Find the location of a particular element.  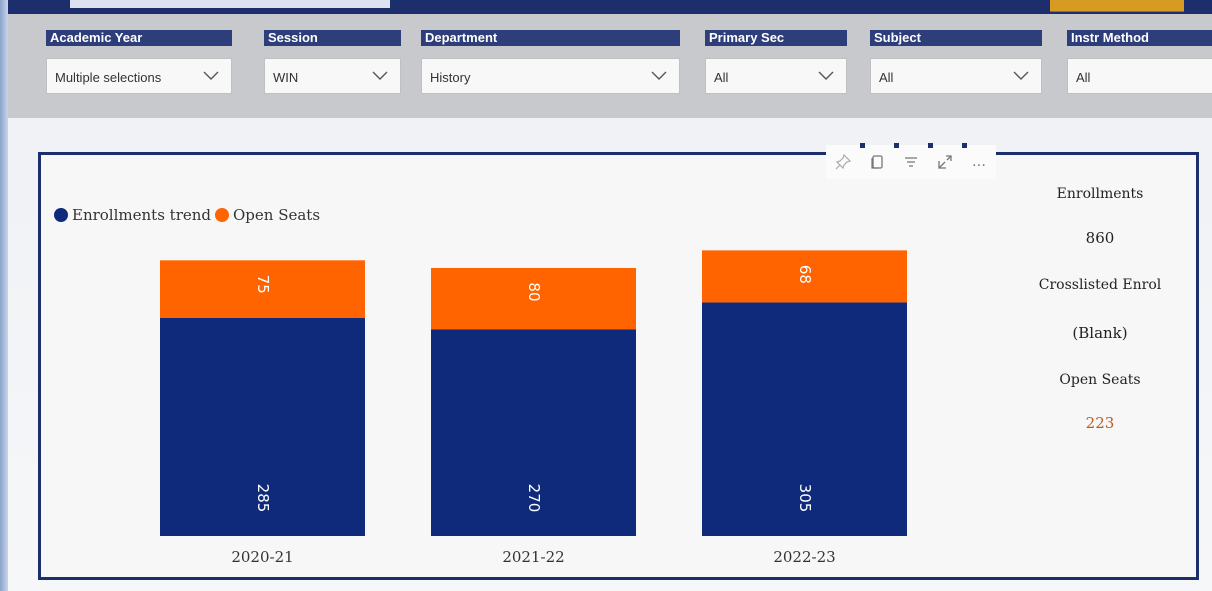

x-tick-label: 2022-23 is located at coordinates (804, 557).